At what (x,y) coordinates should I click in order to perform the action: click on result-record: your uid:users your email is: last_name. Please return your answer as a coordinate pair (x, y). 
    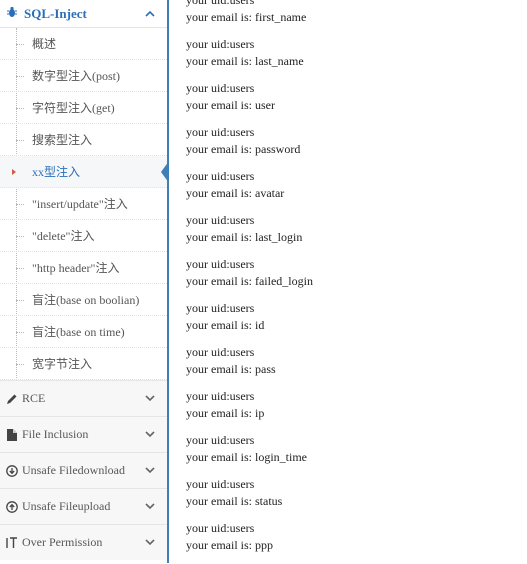
    Looking at the image, I should click on (351, 58).